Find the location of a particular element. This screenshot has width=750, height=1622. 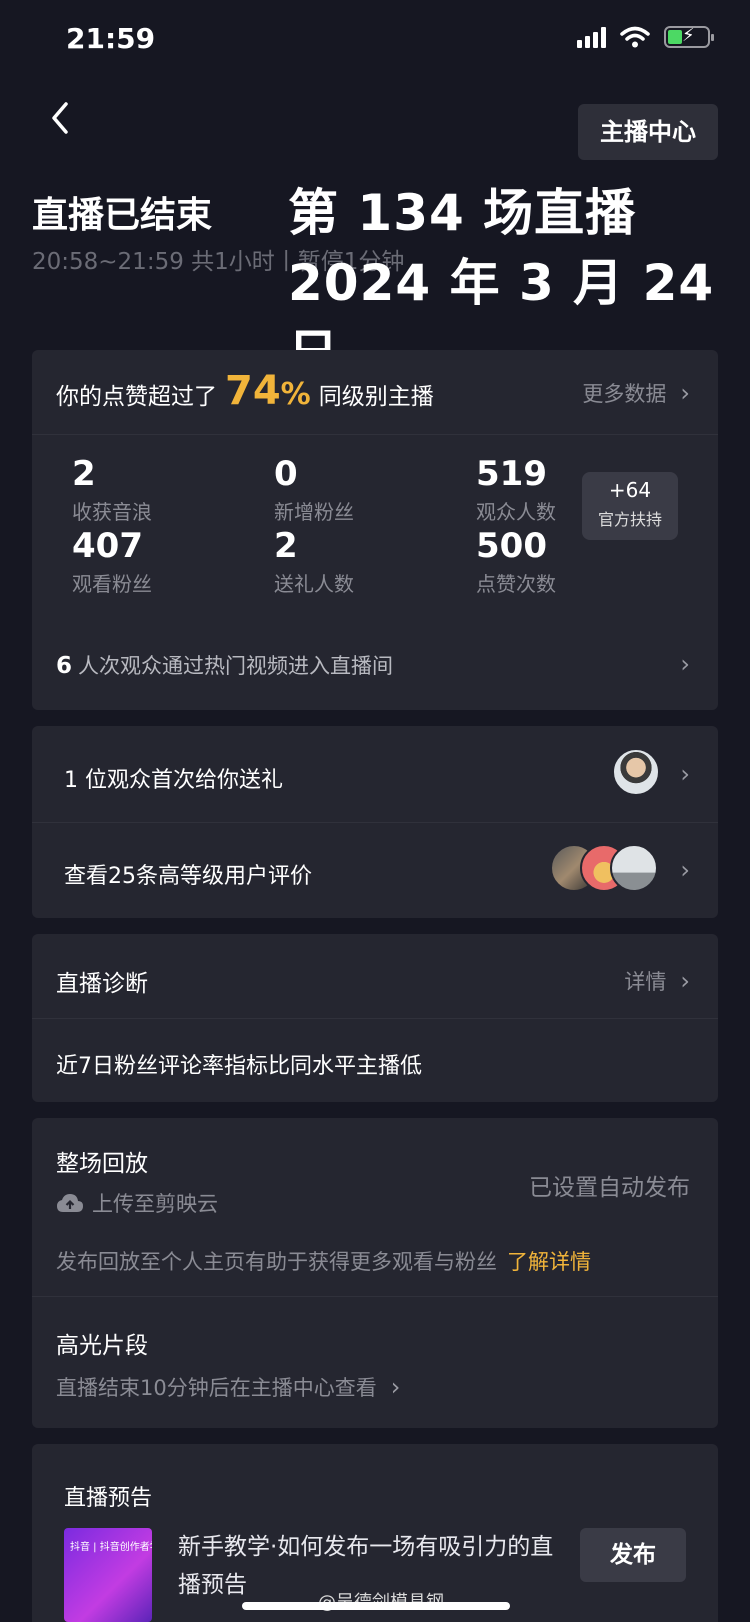

stat-value: 500 is located at coordinates (511, 546).